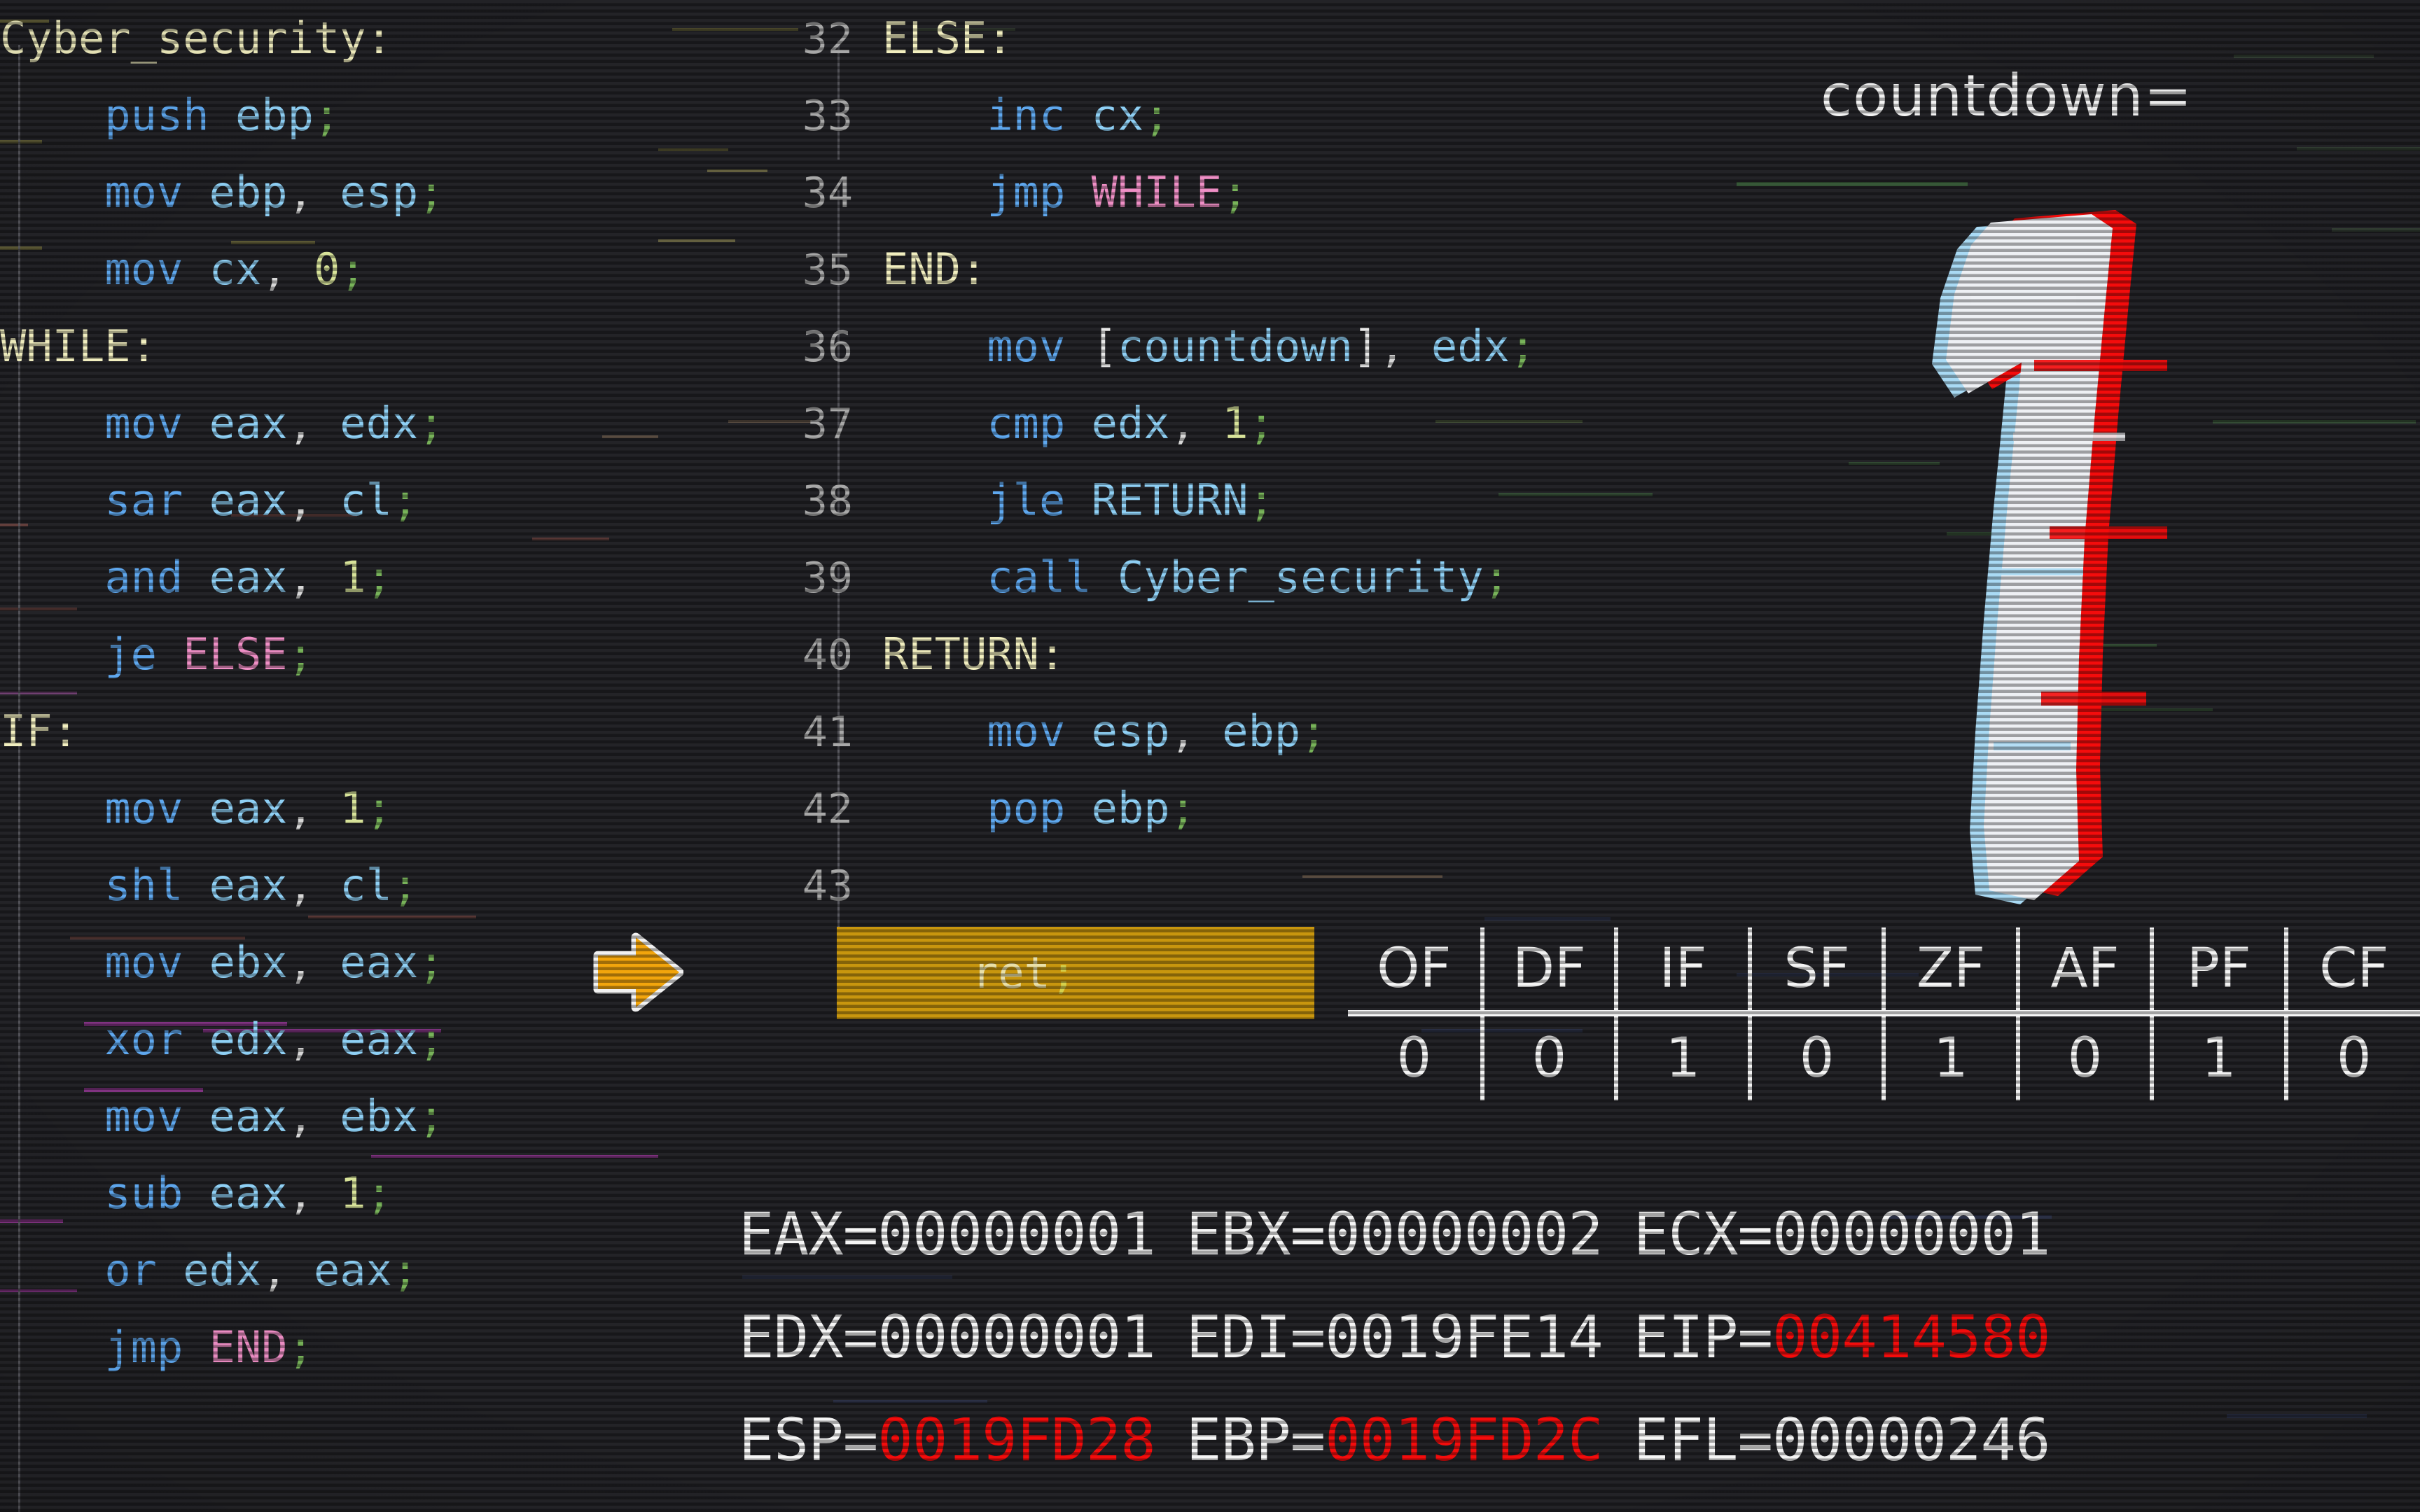 This screenshot has width=2420, height=1512. I want to click on code-token: mov, so click(1039, 346).